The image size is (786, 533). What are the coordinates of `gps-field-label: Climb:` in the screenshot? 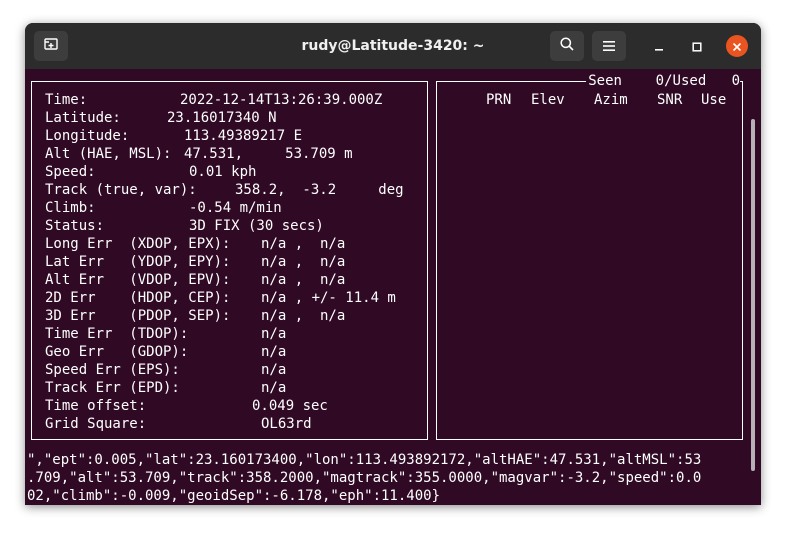 It's located at (70, 208).